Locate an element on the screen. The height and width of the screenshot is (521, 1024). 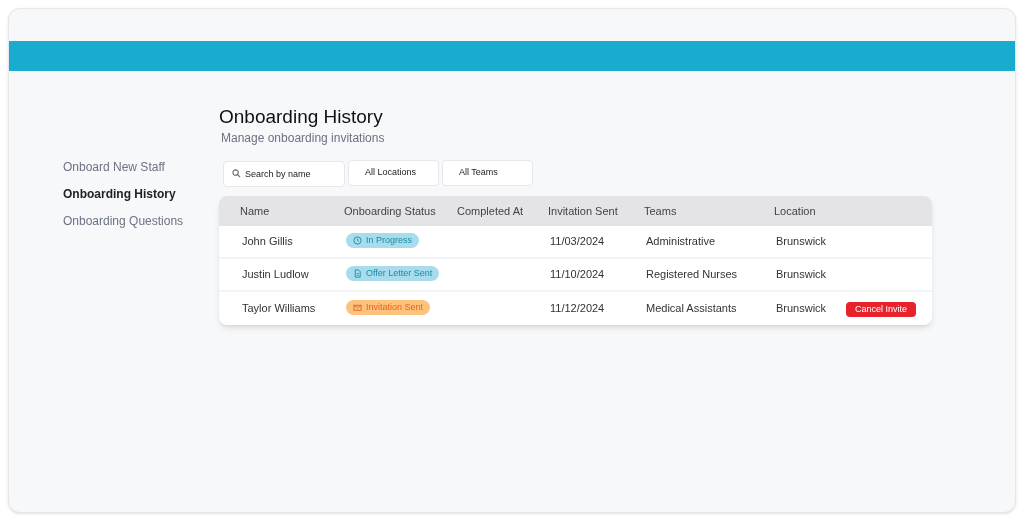
column-header: Location is located at coordinates (795, 210).